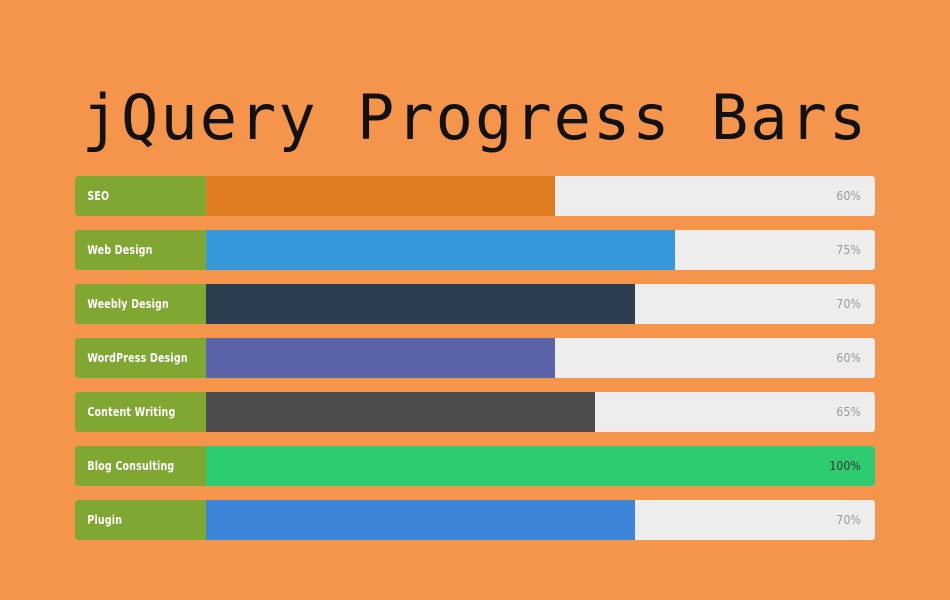  Describe the element at coordinates (98, 196) in the screenshot. I see `progress-bar-label-text: SEO` at that location.